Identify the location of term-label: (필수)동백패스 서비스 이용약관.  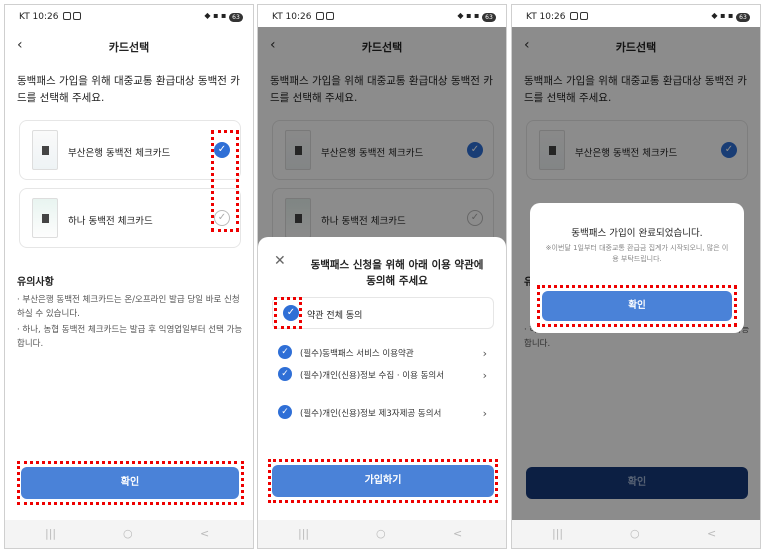
(357, 354).